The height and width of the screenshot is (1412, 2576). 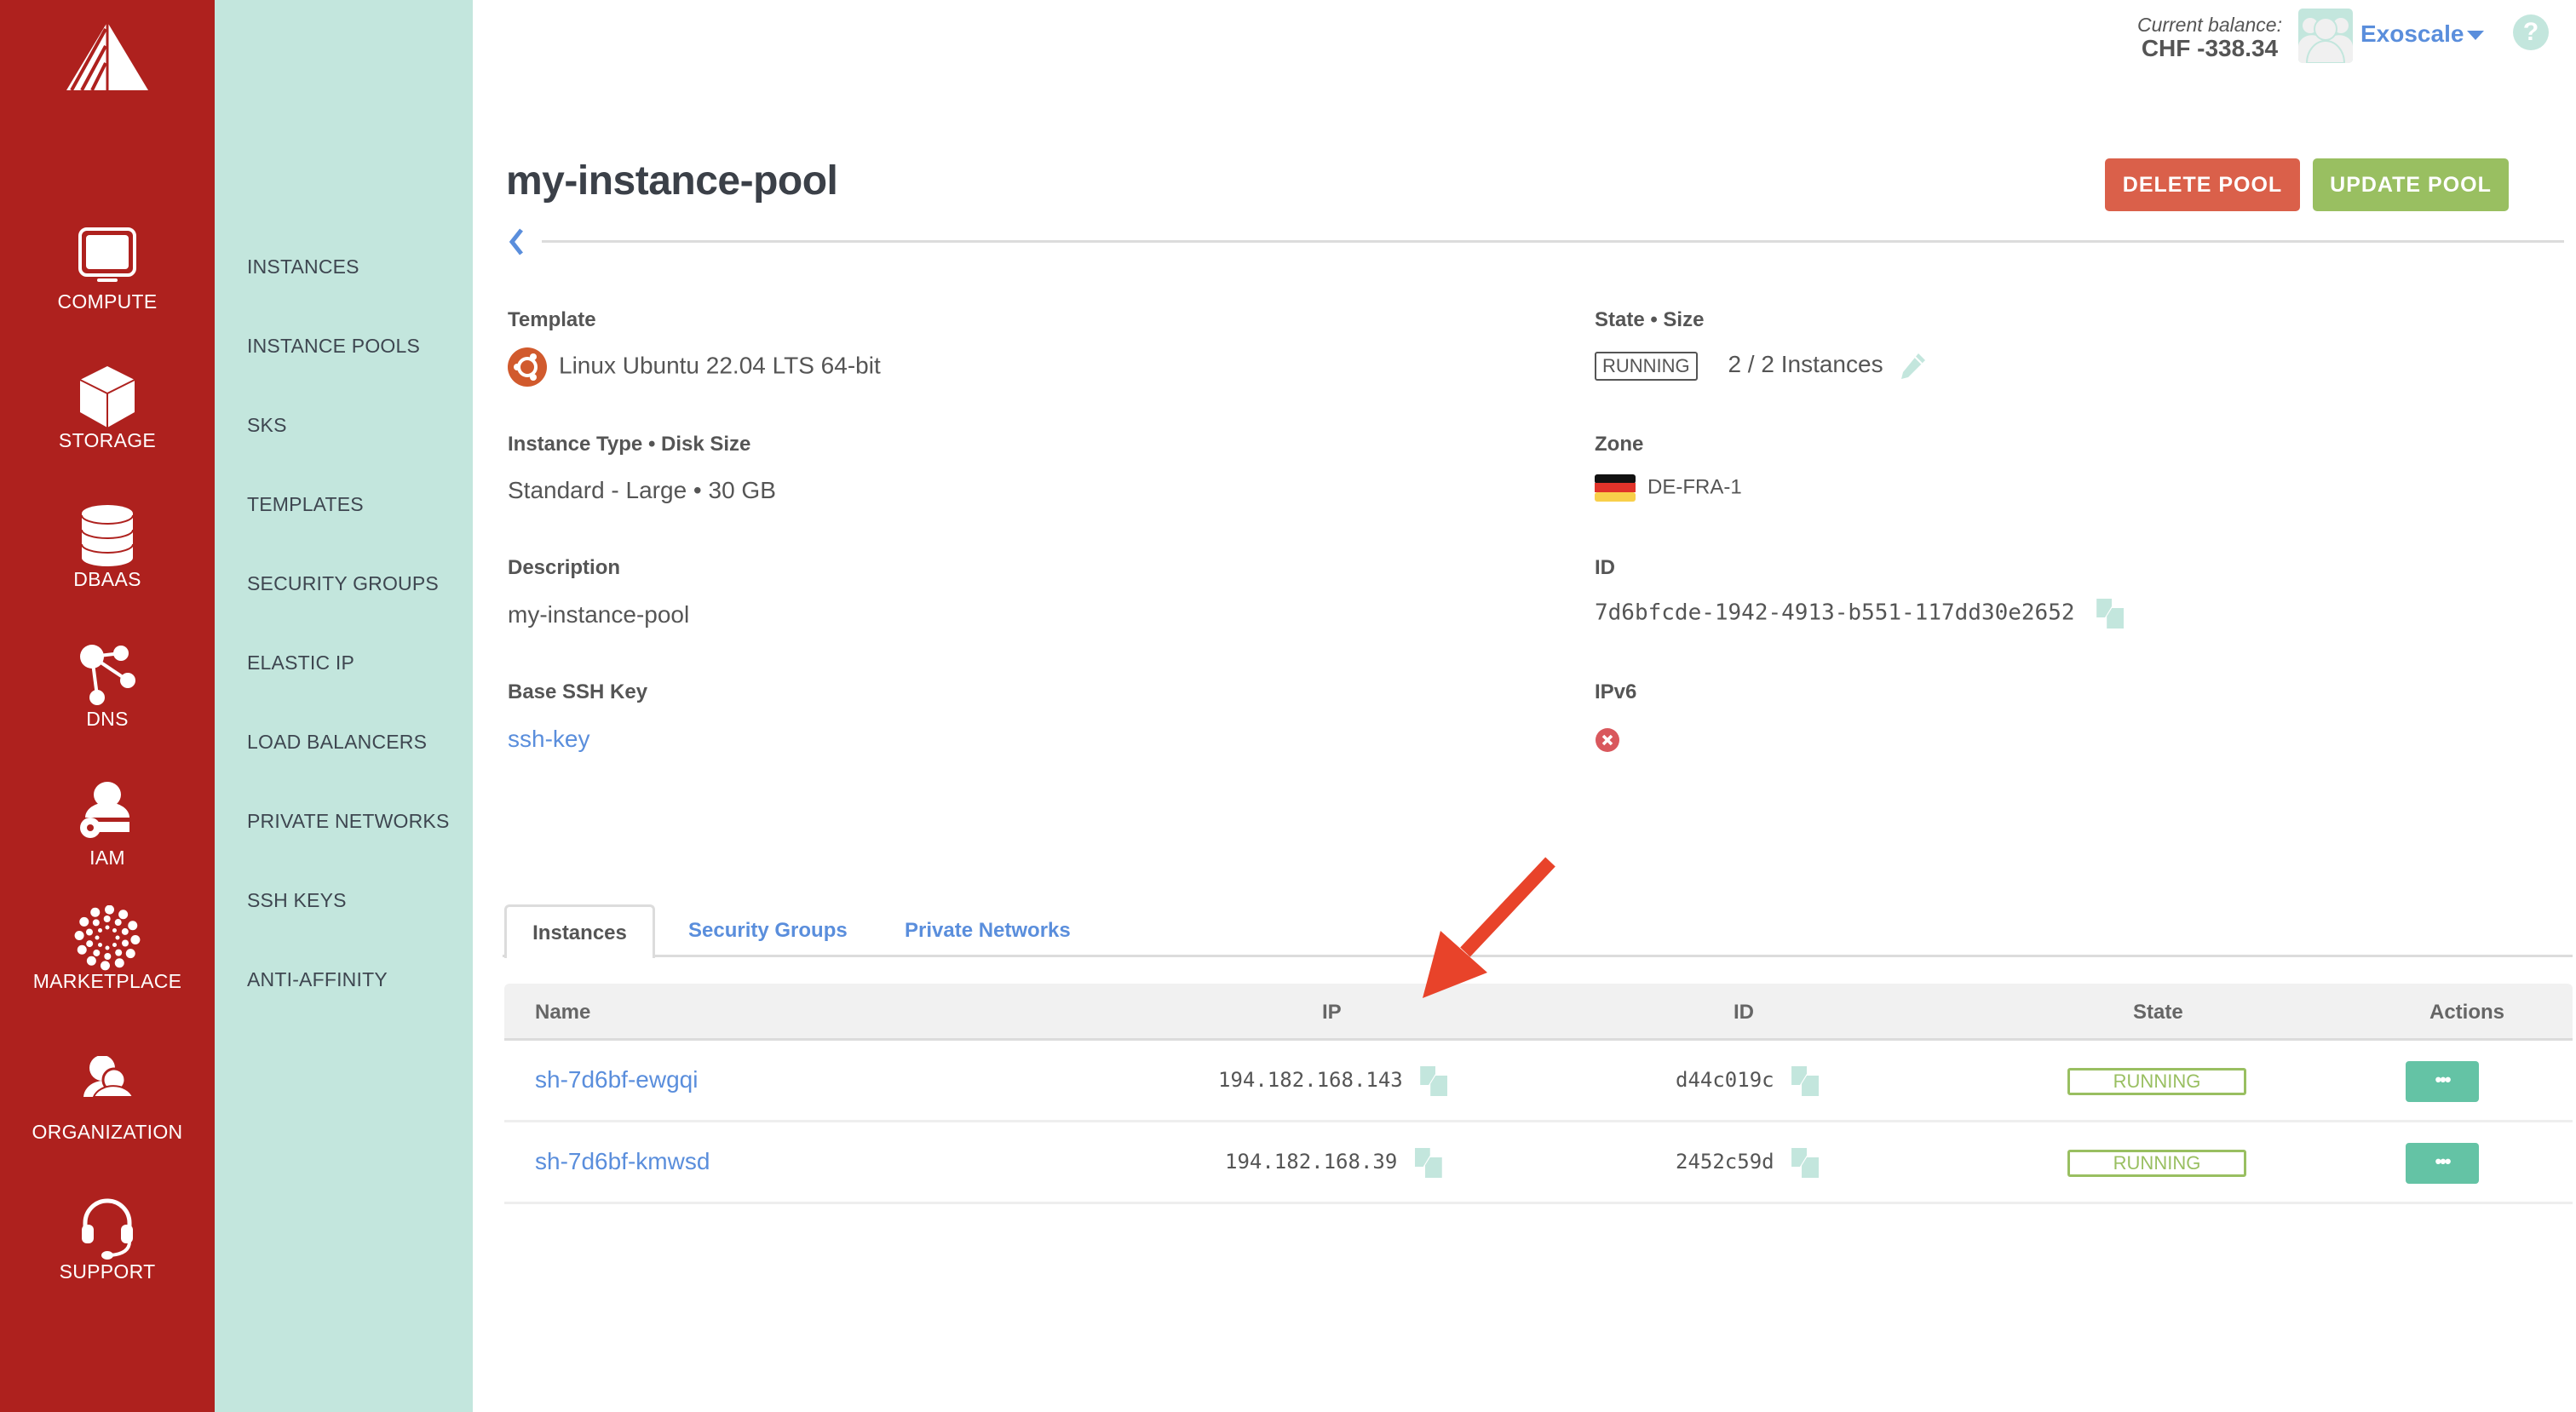 I want to click on subnav-item-ssh-keys: SSH KEYS, so click(x=297, y=900).